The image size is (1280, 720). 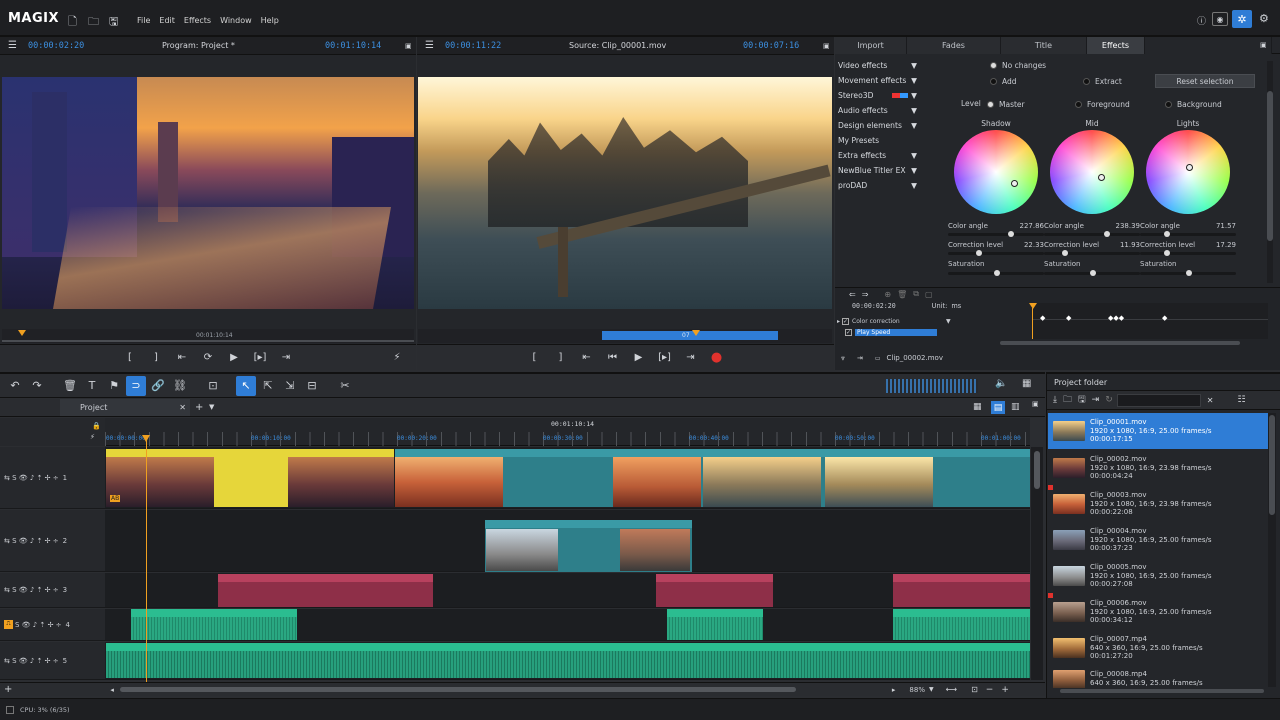 What do you see at coordinates (197, 20) in the screenshot?
I see `menu-effects: Effects` at bounding box center [197, 20].